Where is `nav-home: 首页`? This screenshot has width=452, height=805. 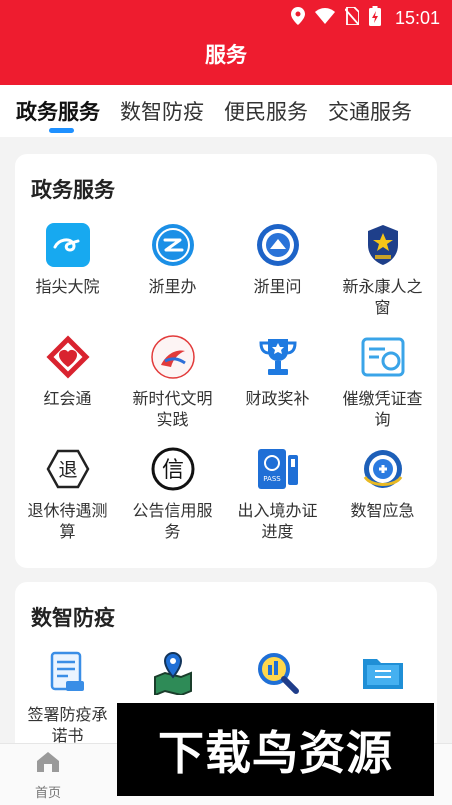
nav-home: 首页 is located at coordinates (48, 775).